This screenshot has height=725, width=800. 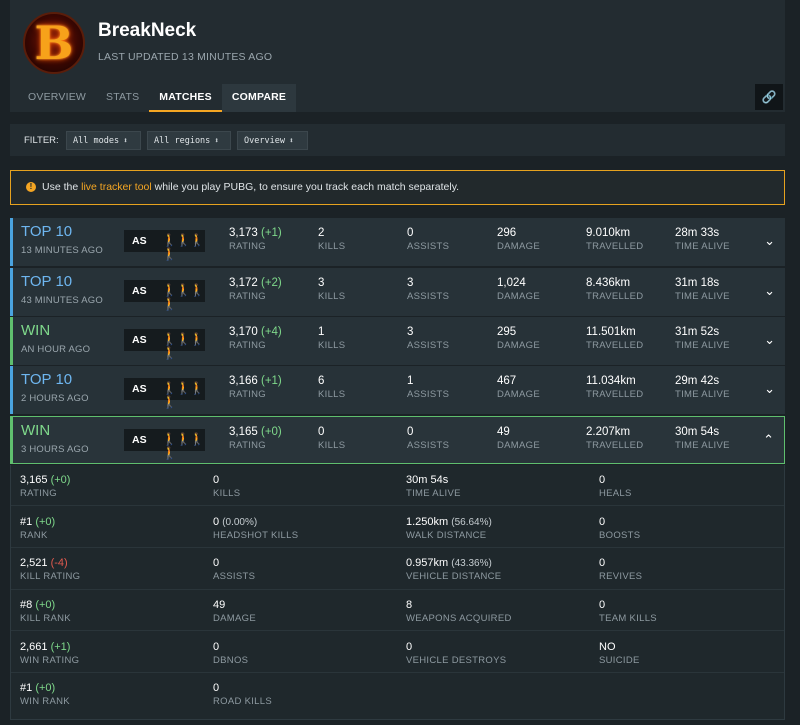 What do you see at coordinates (219, 605) in the screenshot?
I see `detail-value: 49` at bounding box center [219, 605].